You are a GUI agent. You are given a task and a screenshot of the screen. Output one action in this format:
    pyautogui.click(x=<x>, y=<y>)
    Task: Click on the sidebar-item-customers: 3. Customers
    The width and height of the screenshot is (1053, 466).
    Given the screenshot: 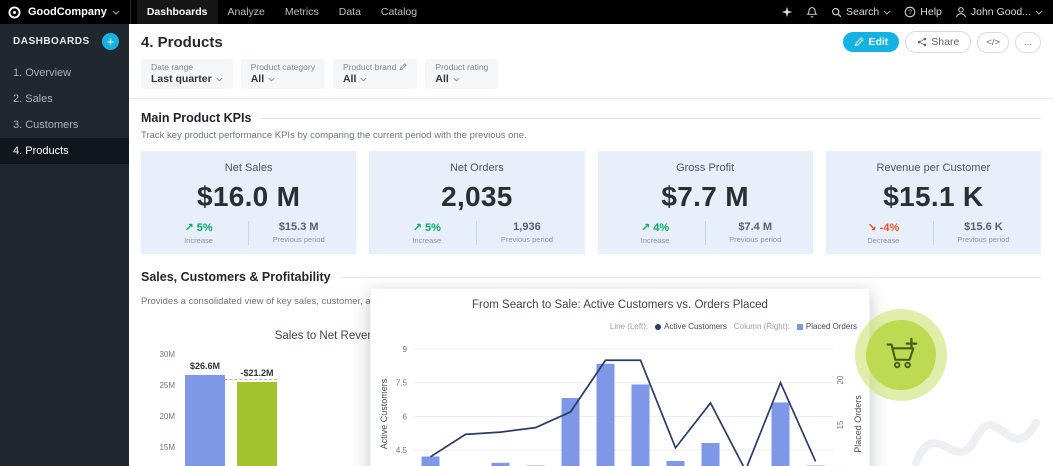 What is the action you would take?
    pyautogui.click(x=64, y=125)
    